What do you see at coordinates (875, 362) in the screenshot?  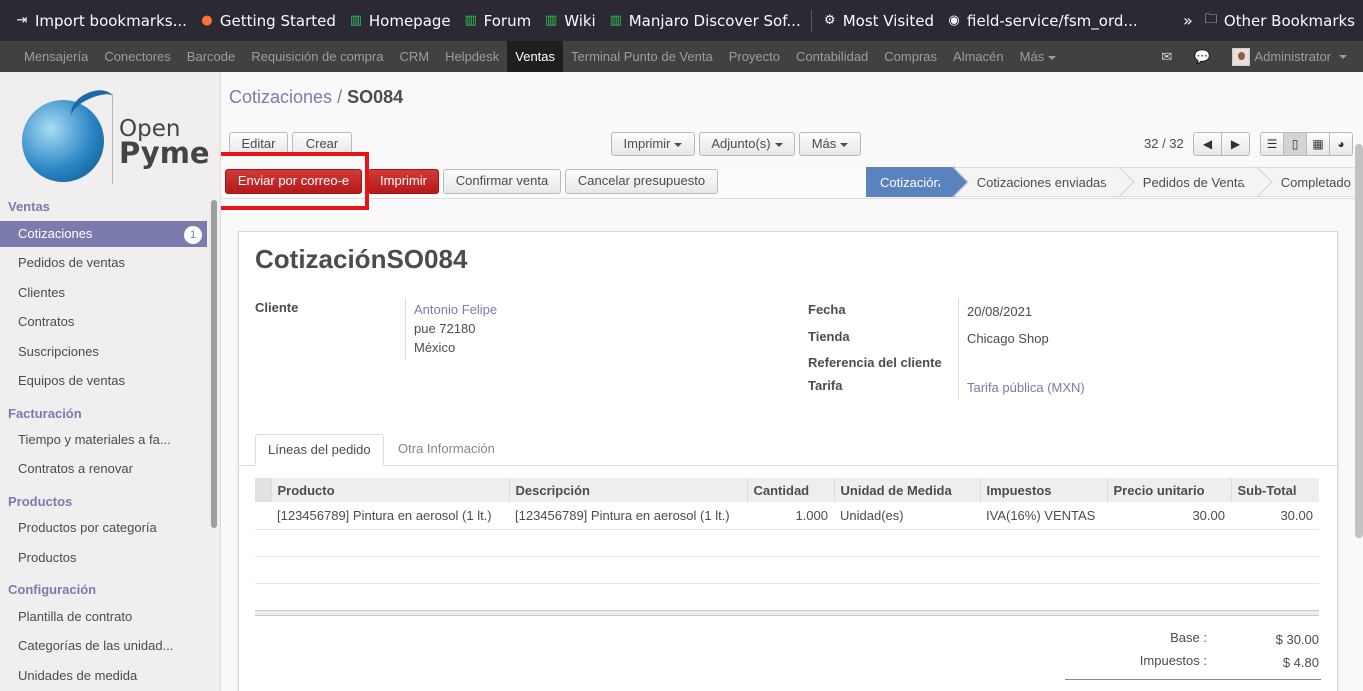 I see `customer-ref-label: Referencia del cliente` at bounding box center [875, 362].